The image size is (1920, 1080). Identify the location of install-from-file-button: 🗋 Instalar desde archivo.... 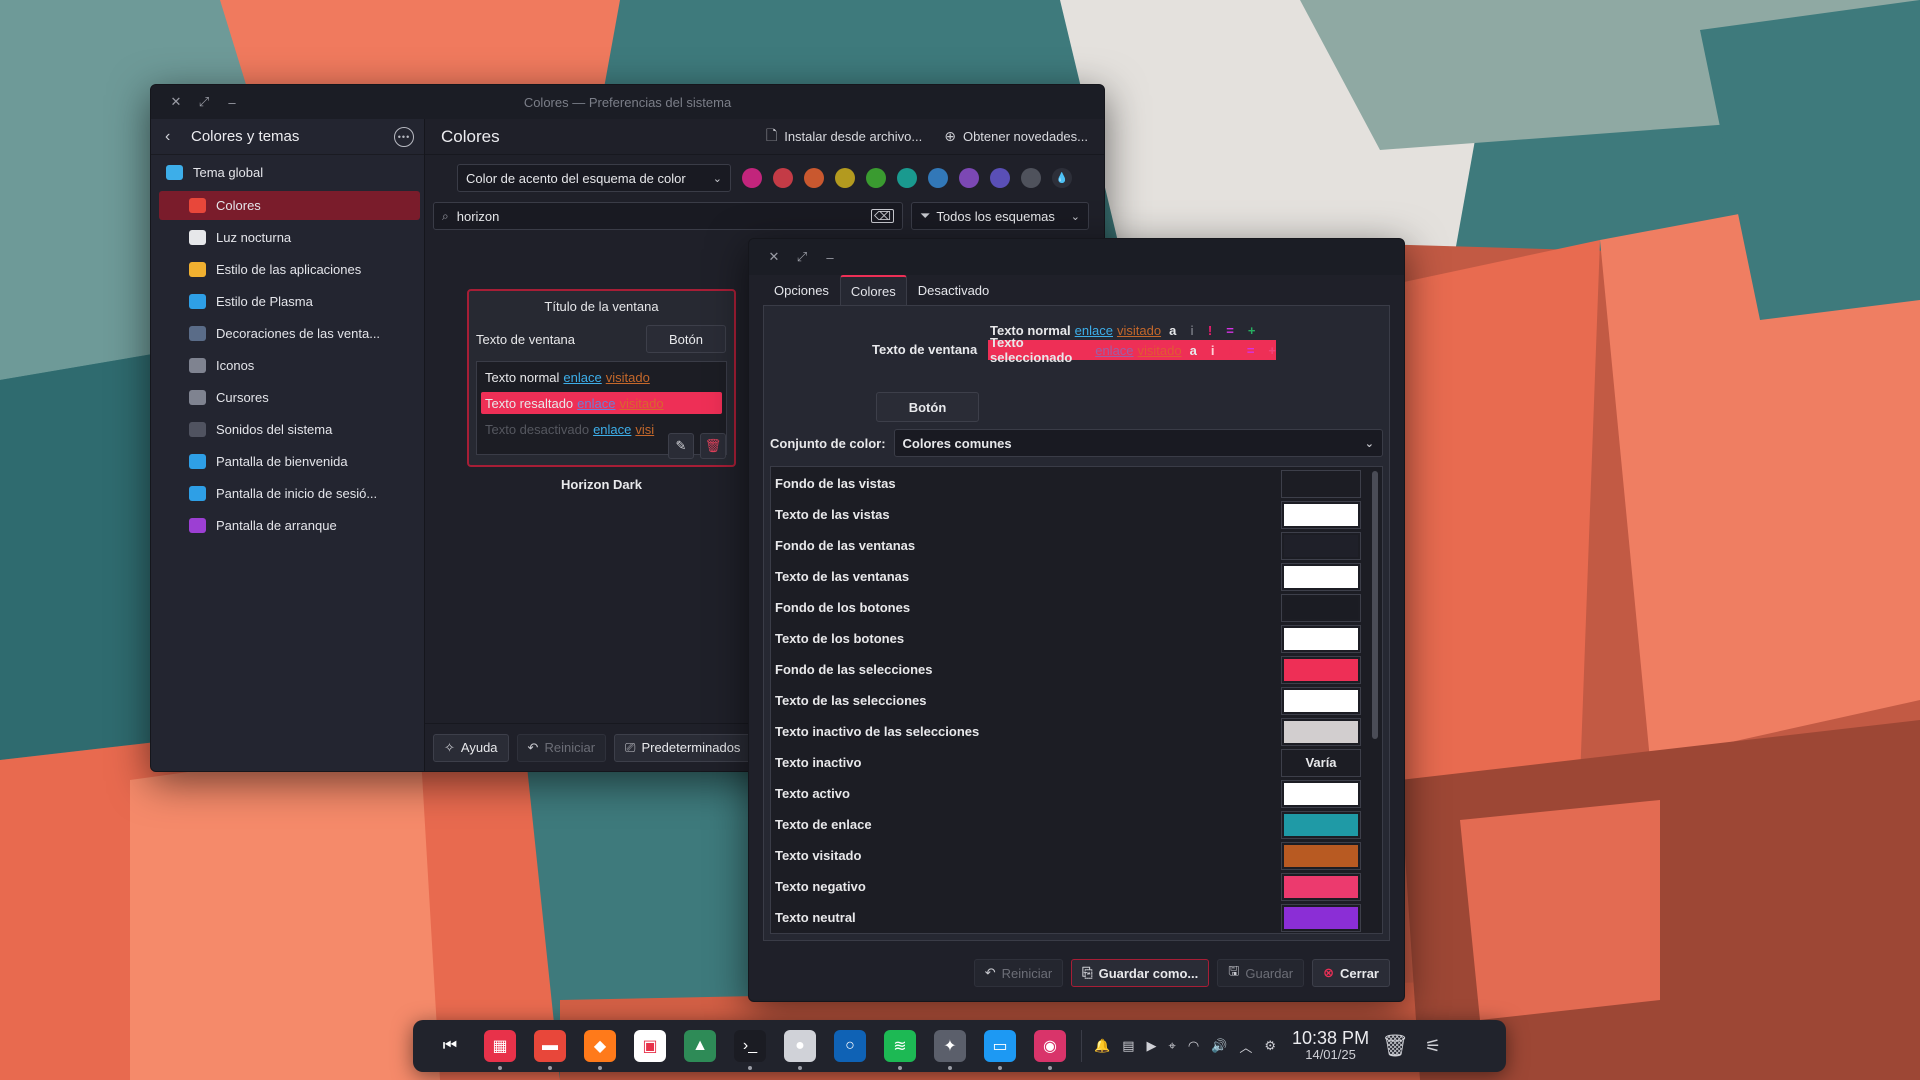
(844, 137).